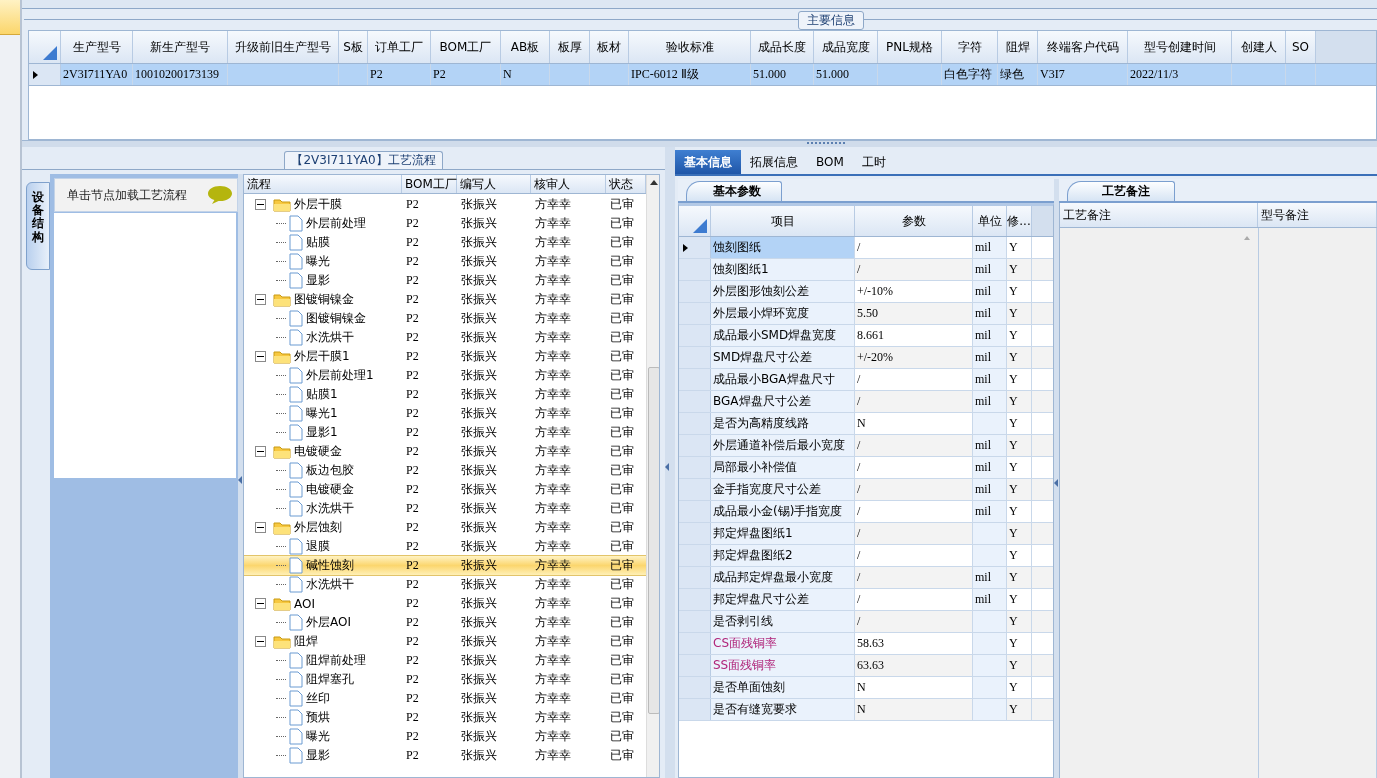  I want to click on table-row: 蚀刻图纸1 / mil Y, so click(866, 270).